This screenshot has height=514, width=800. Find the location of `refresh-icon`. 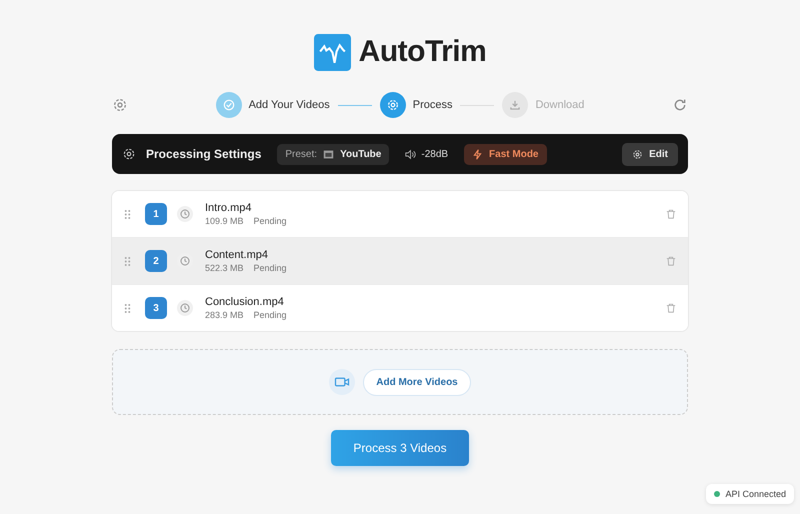

refresh-icon is located at coordinates (680, 105).